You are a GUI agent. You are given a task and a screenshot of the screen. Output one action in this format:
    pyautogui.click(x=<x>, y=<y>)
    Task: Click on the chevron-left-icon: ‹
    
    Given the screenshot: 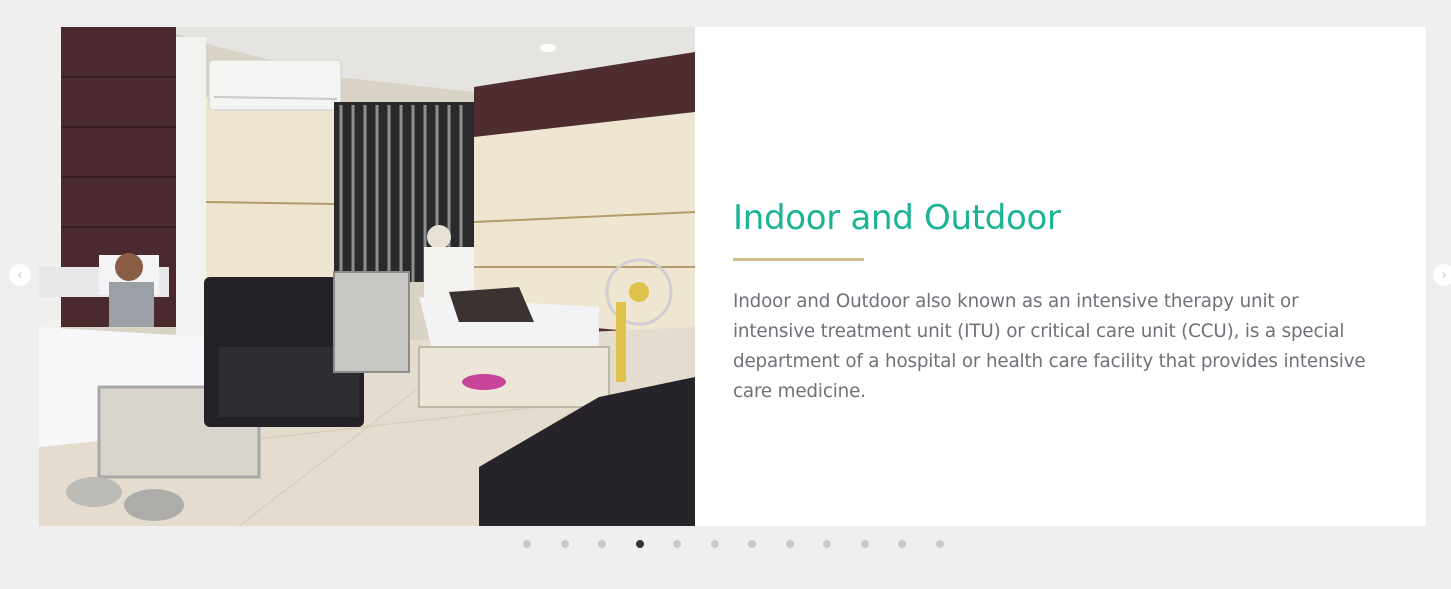 What is the action you would take?
    pyautogui.click(x=20, y=275)
    